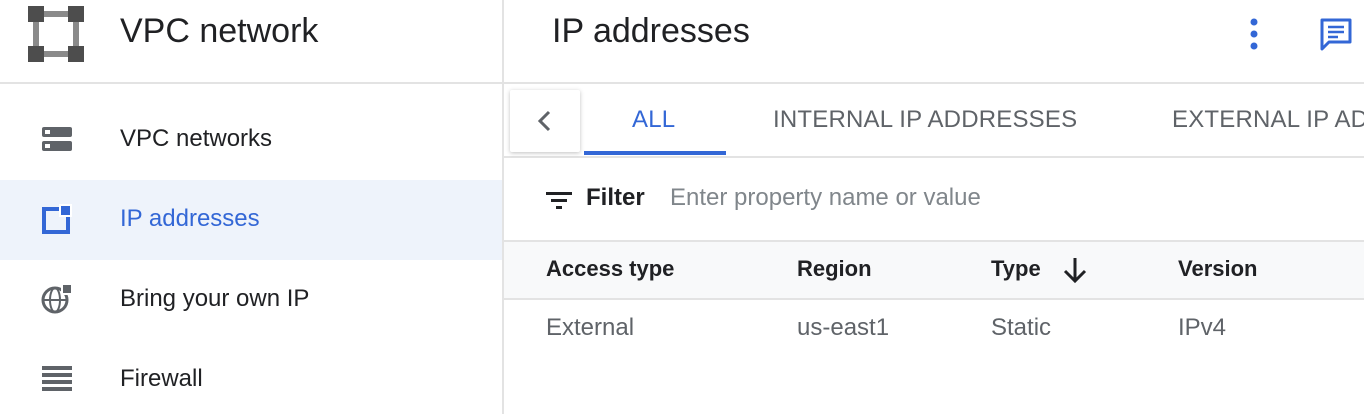 The height and width of the screenshot is (420, 1364). Describe the element at coordinates (57, 139) in the screenshot. I see `vpc-networks-icon` at that location.